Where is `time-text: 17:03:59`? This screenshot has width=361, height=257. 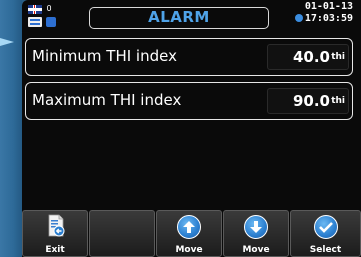 time-text: 17:03:59 is located at coordinates (328, 18).